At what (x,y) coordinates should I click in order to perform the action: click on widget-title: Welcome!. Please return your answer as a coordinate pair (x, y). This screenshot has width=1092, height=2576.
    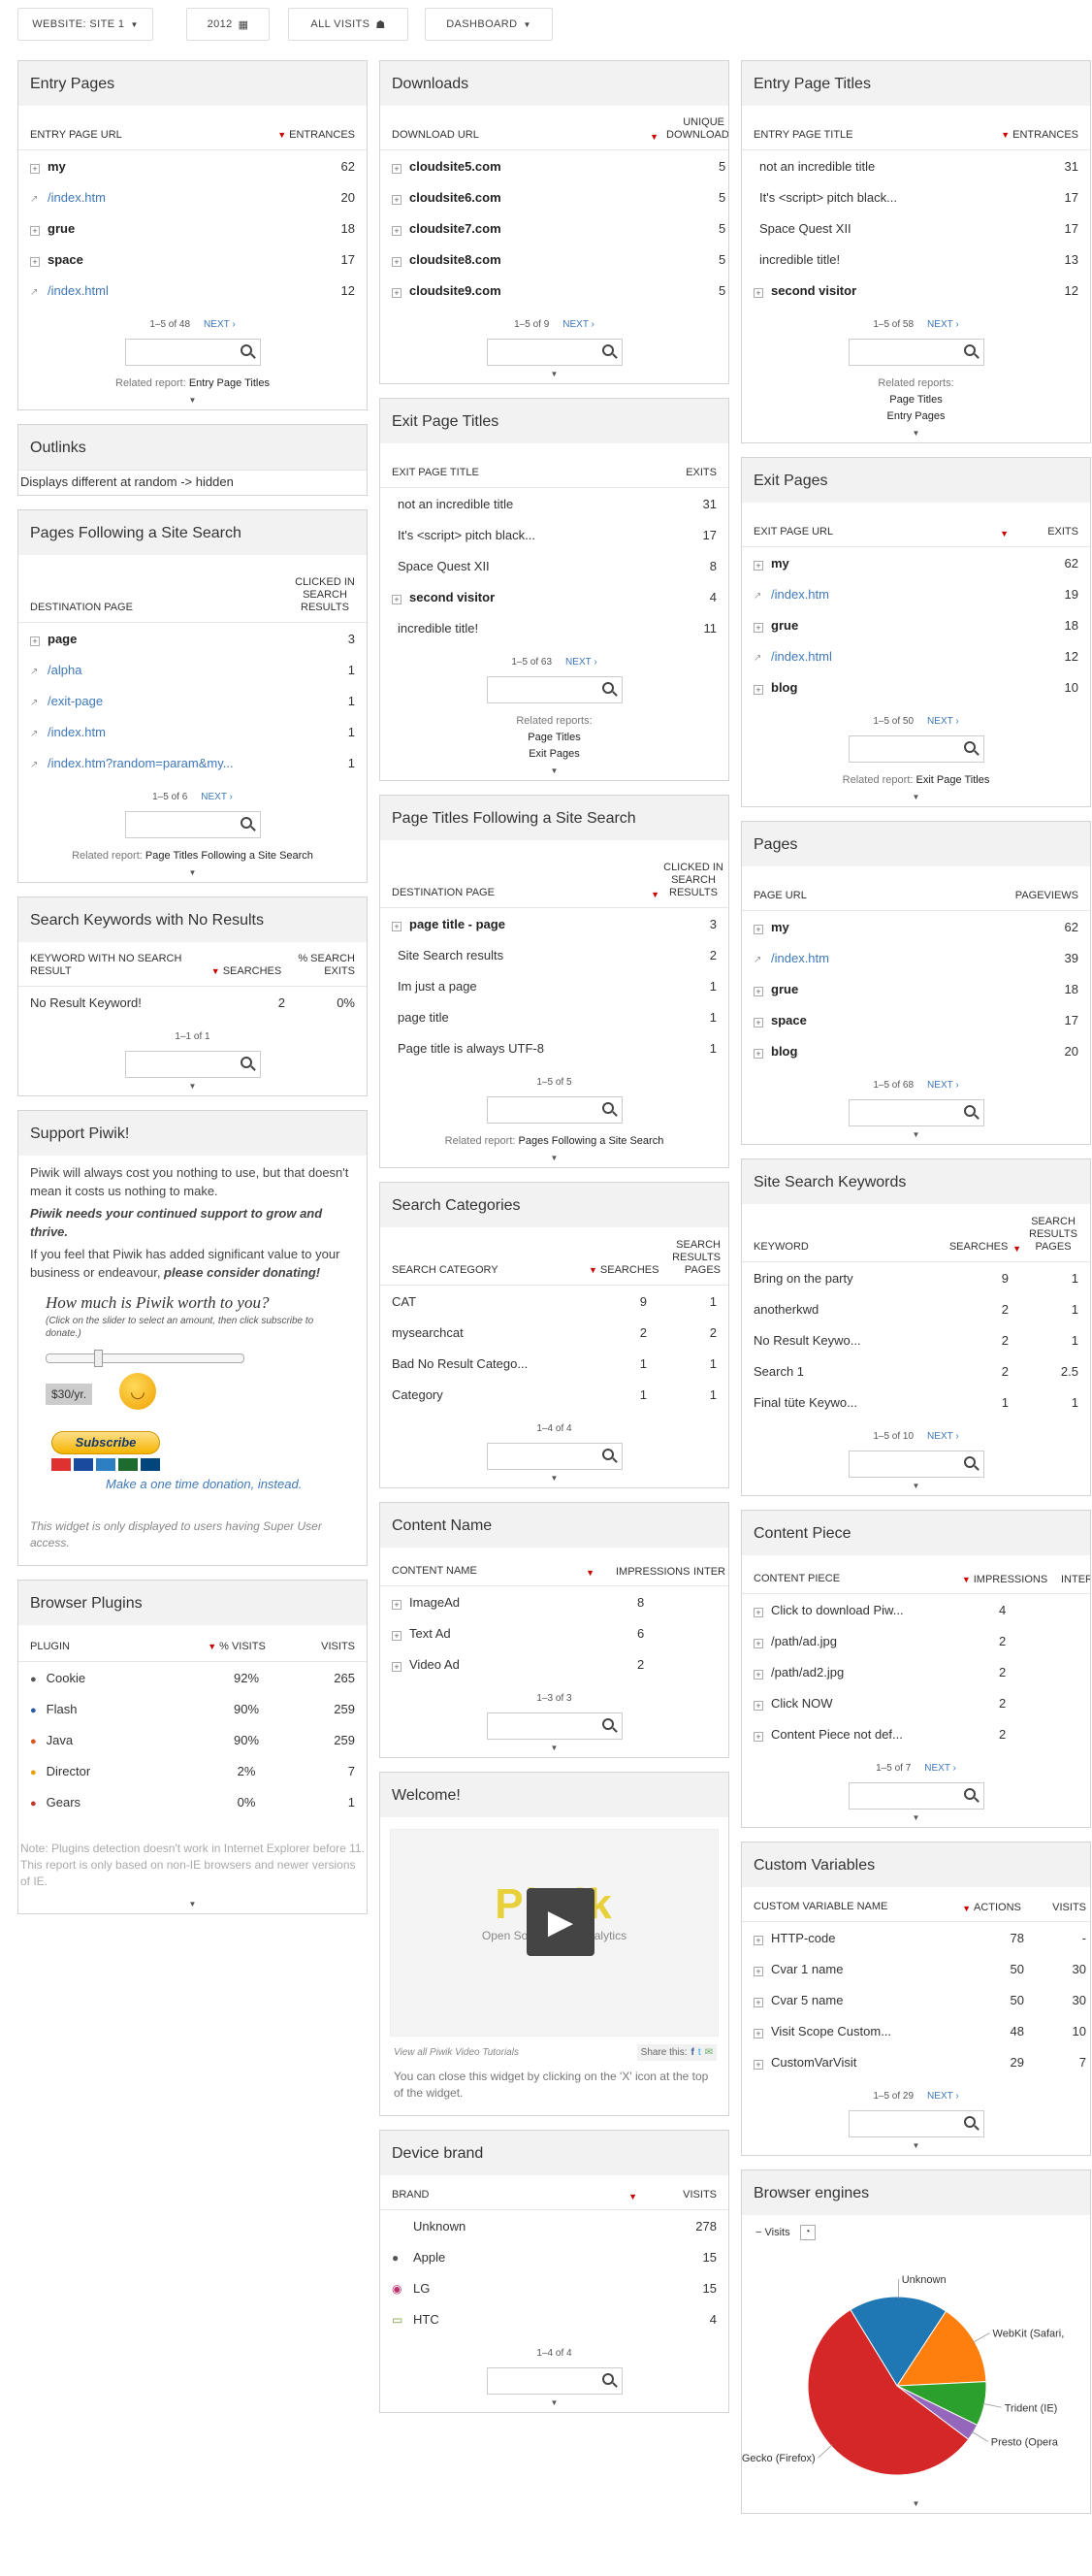
    Looking at the image, I should click on (554, 1795).